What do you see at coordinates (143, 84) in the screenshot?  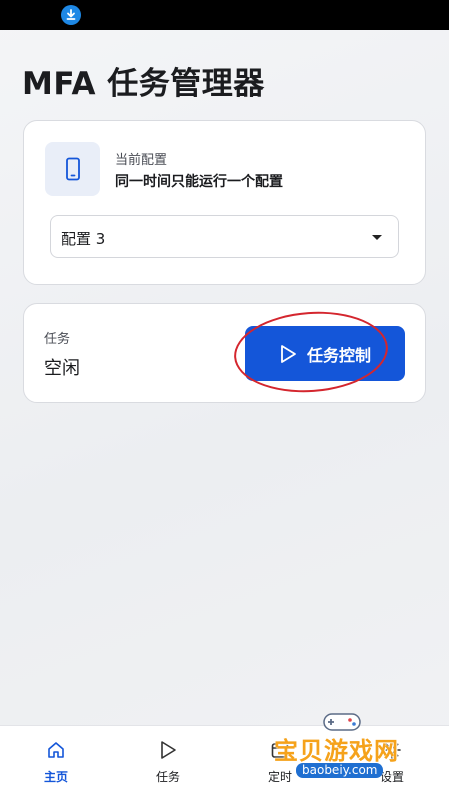 I see `page-title: MFA 任务管理器` at bounding box center [143, 84].